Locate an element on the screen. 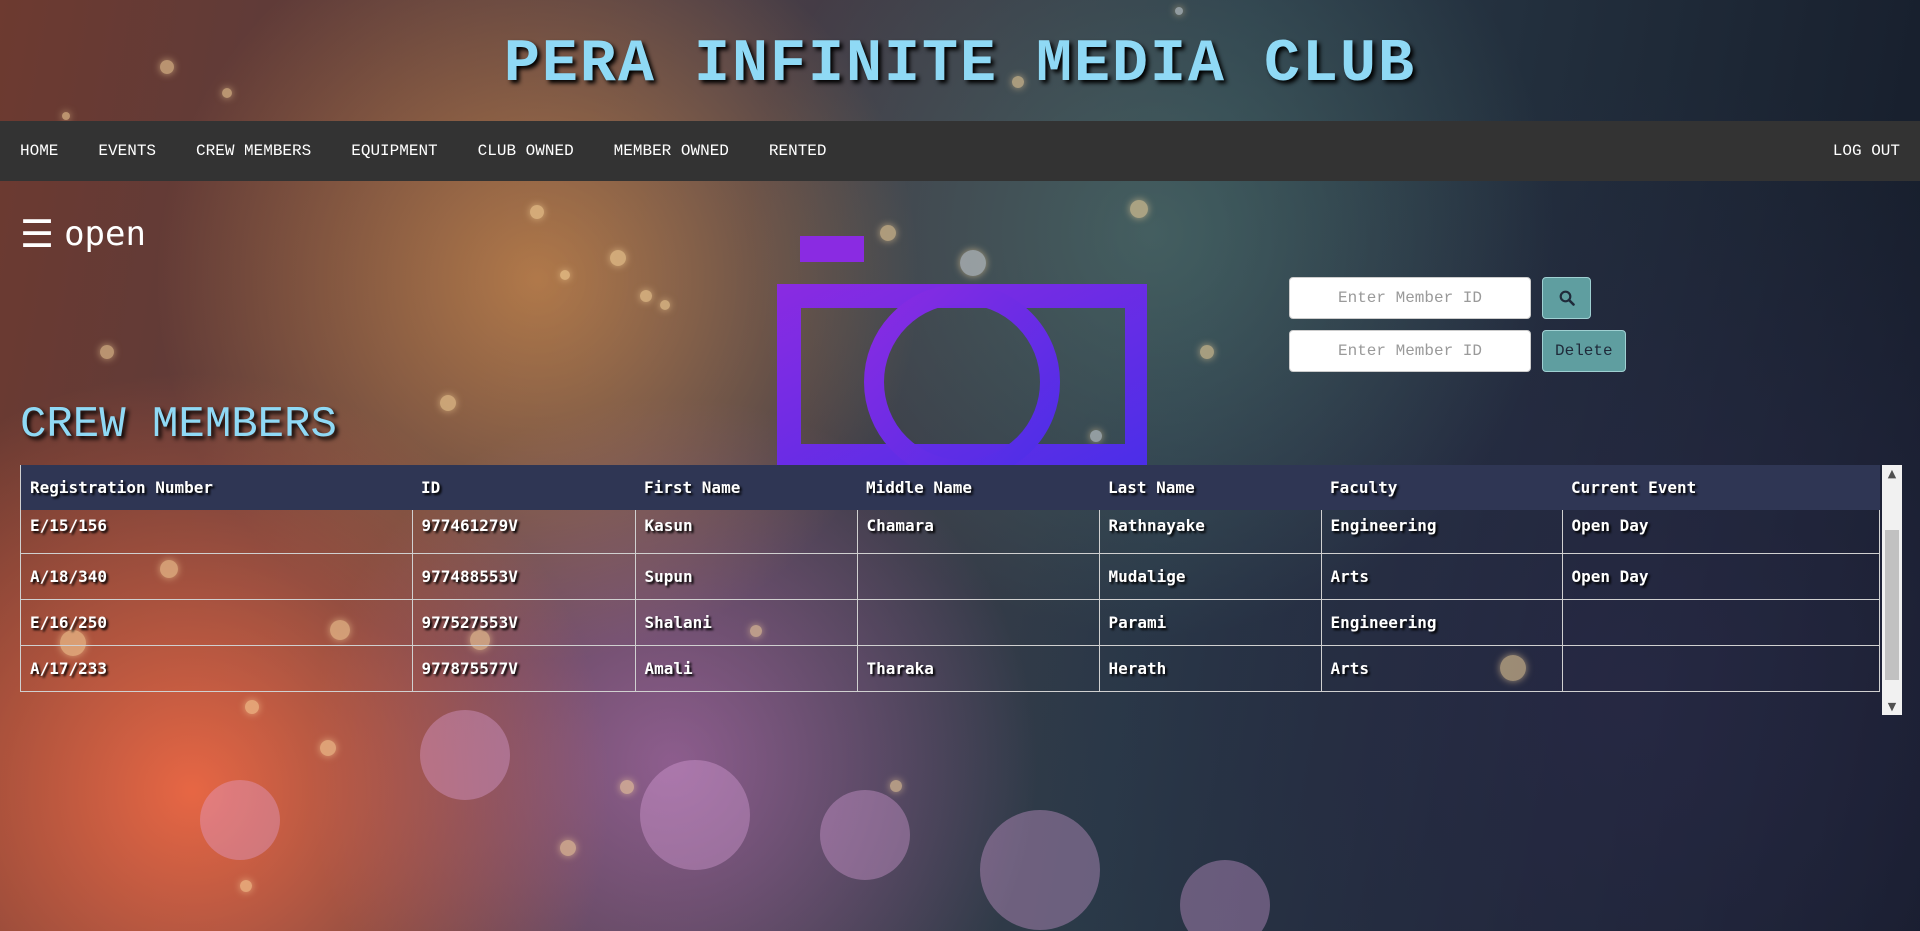 Image resolution: width=1920 pixels, height=931 pixels. cell-last-name: Herath is located at coordinates (1210, 668).